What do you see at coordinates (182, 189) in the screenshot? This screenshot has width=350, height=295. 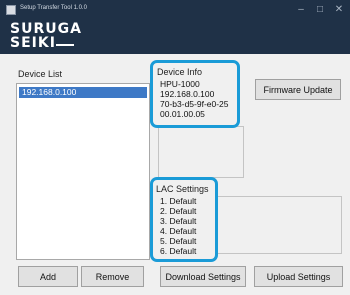 I see `lac-settings-label: LAC Settings` at bounding box center [182, 189].